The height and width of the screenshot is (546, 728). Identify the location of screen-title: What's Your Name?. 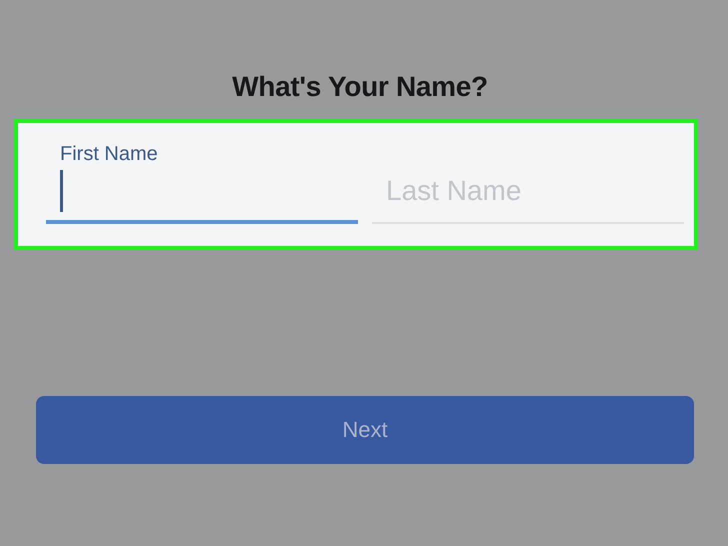
(360, 87).